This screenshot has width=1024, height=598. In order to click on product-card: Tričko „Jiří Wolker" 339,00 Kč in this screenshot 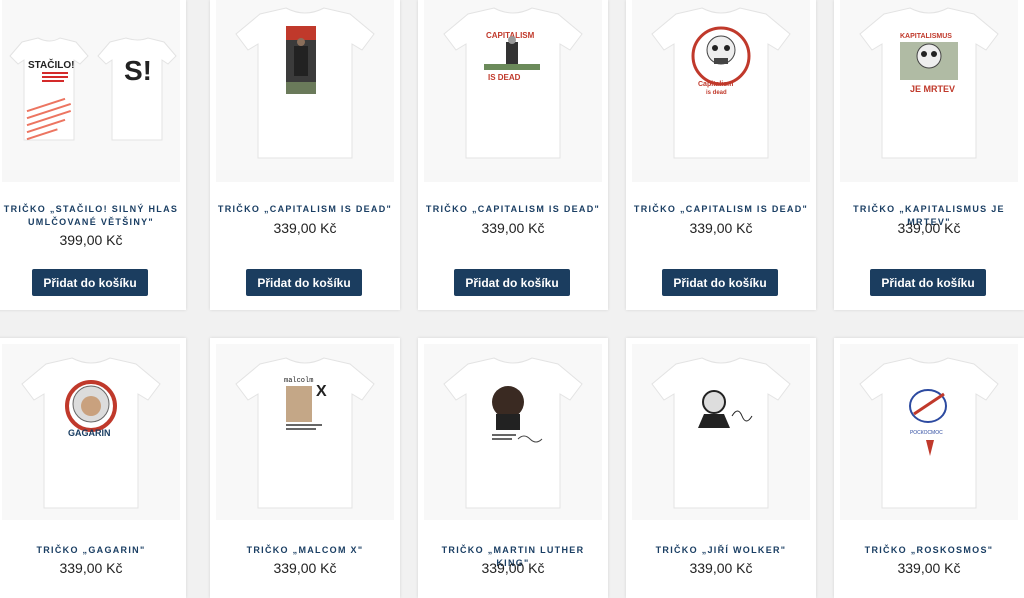, I will do `click(721, 468)`.